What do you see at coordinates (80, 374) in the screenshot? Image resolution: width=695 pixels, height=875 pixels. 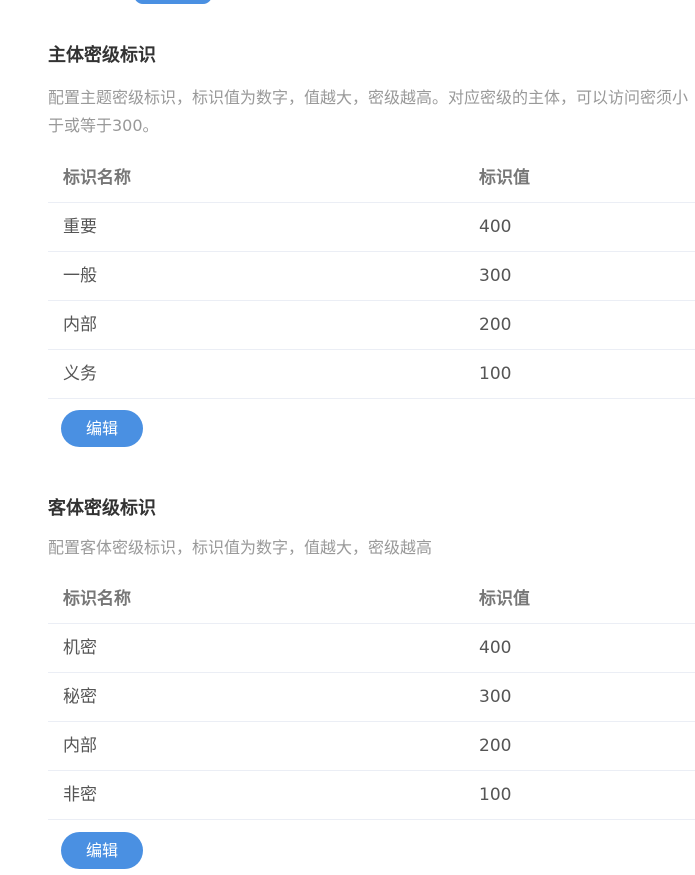 I see `row-name: 义务` at bounding box center [80, 374].